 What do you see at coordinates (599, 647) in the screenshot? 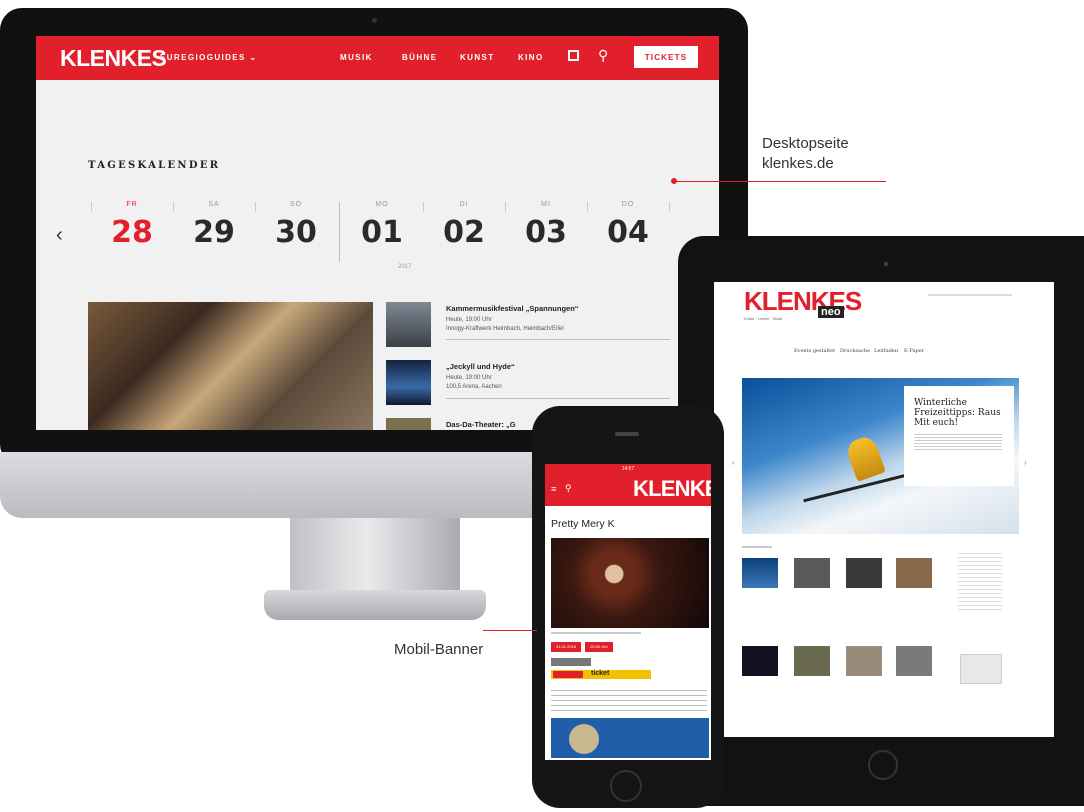
I see `time-button: 20:00 Uhr` at bounding box center [599, 647].